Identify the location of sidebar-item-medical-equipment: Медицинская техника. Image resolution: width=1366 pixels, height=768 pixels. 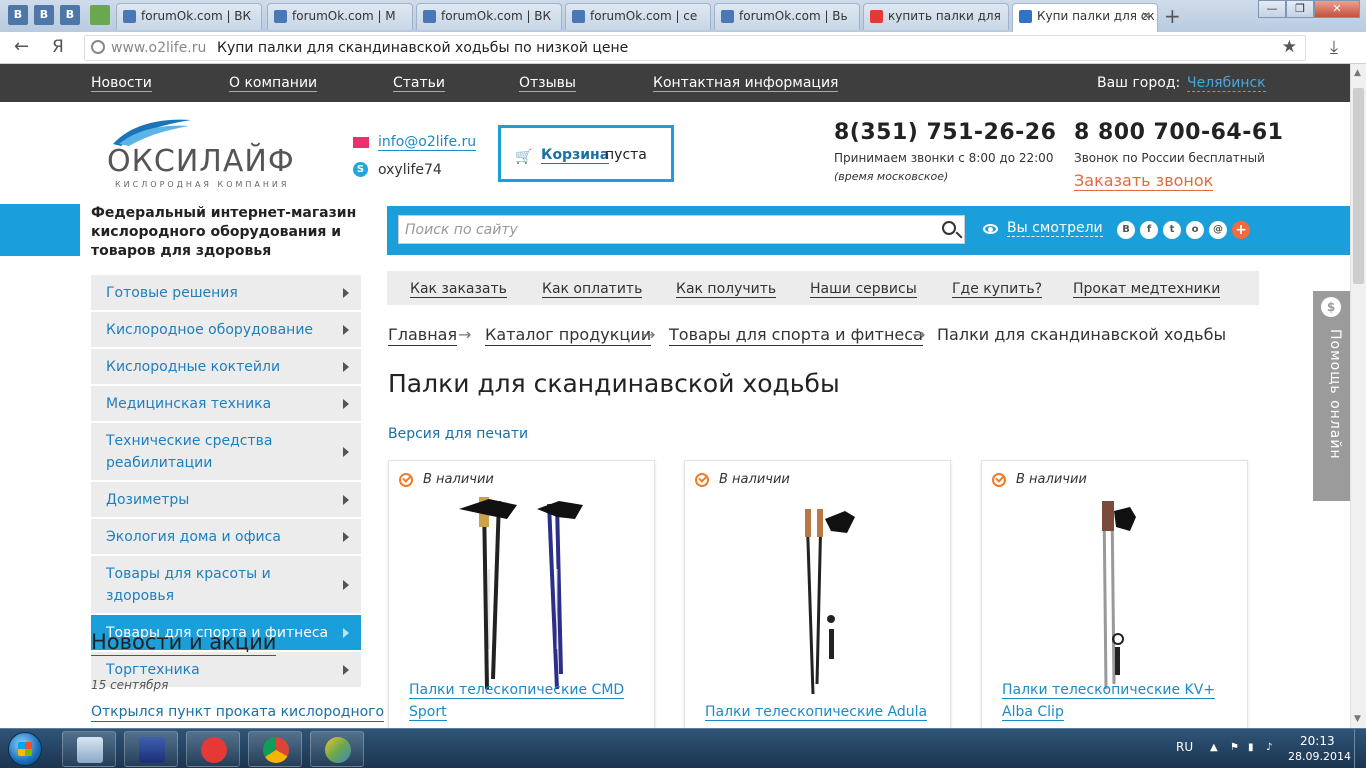
(226, 403).